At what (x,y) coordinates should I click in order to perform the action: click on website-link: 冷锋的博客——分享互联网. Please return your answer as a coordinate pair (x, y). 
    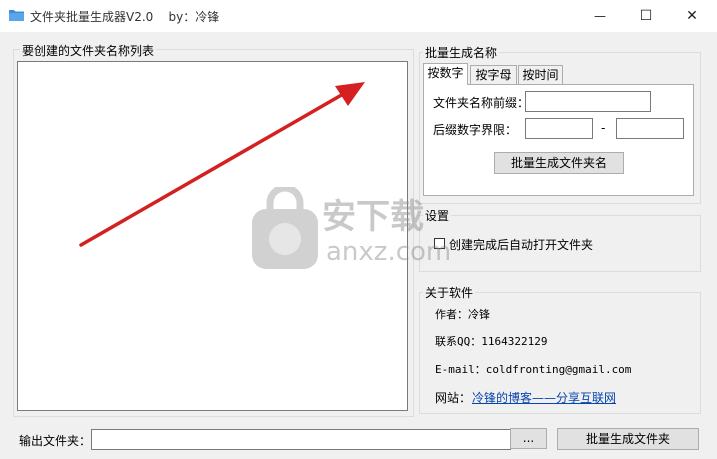
    Looking at the image, I should click on (544, 397).